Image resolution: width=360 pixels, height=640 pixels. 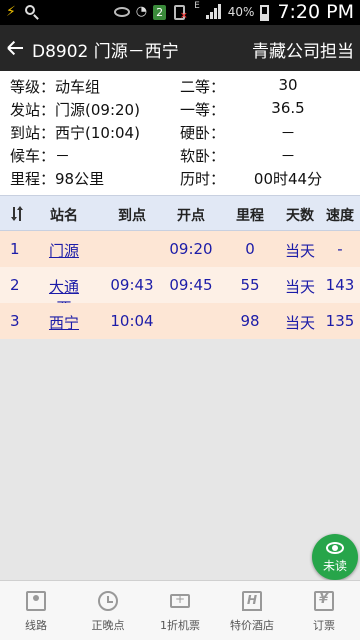 I want to click on tab-label: 订票, so click(x=324, y=625).